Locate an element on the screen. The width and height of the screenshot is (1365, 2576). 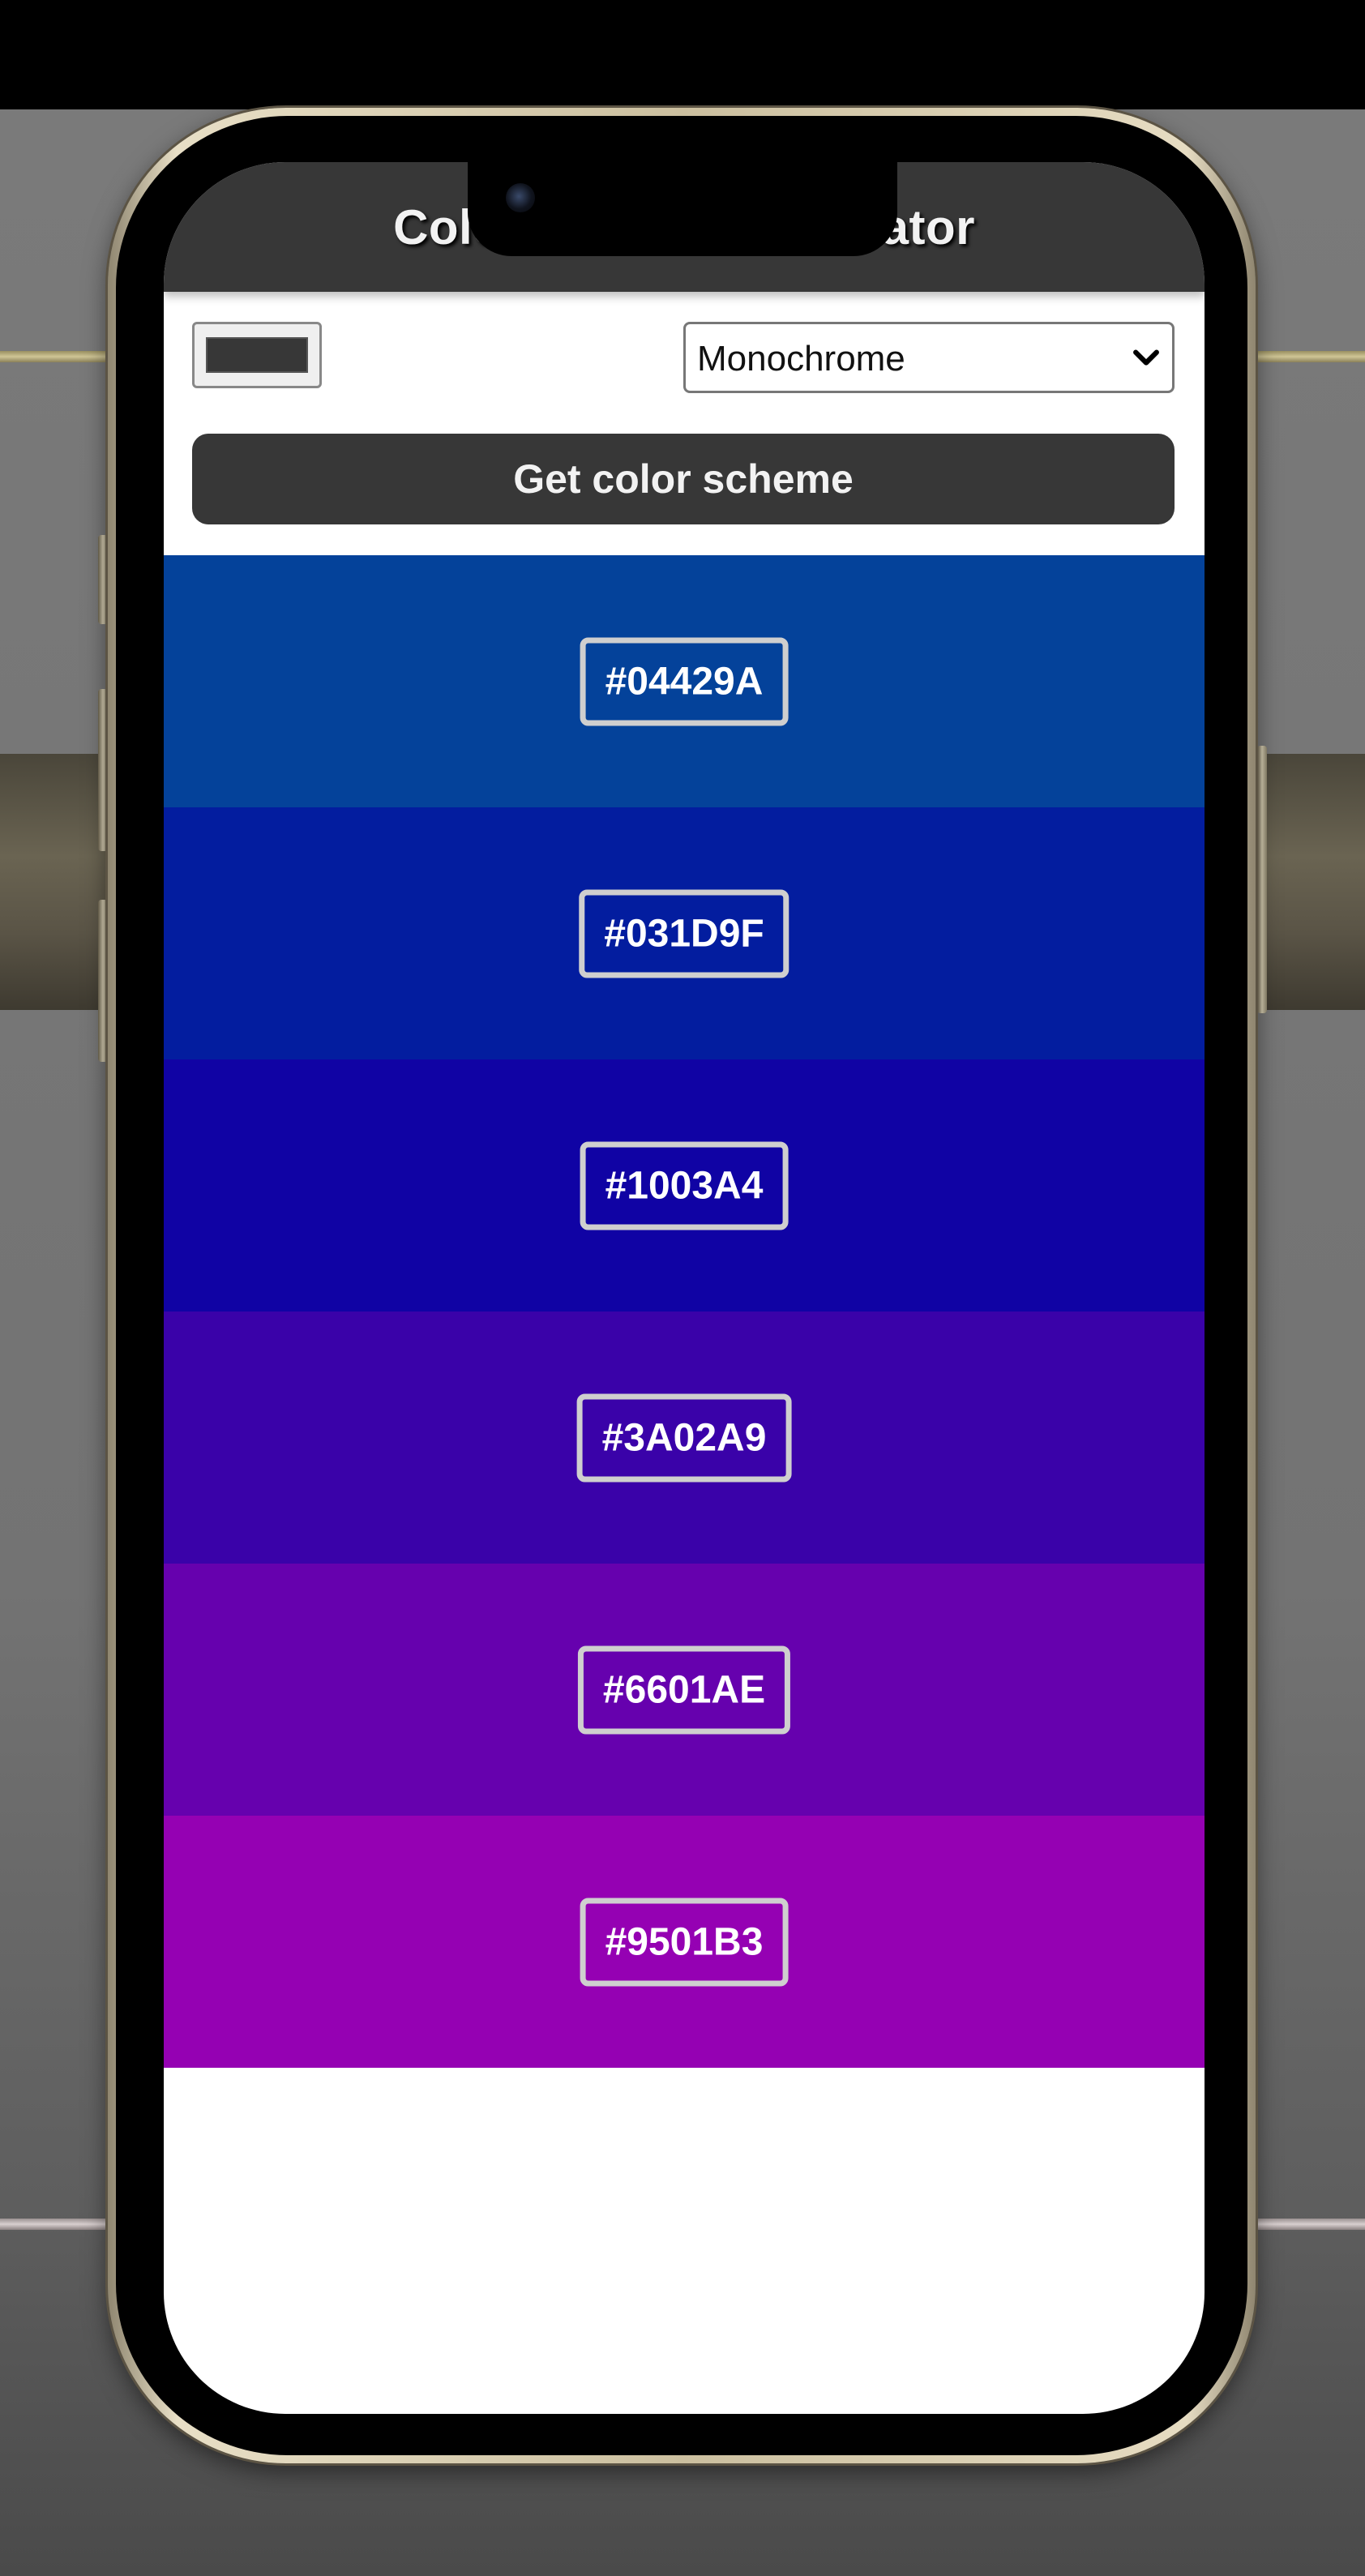
color-hex-label: #3A02A9 is located at coordinates (684, 1437).